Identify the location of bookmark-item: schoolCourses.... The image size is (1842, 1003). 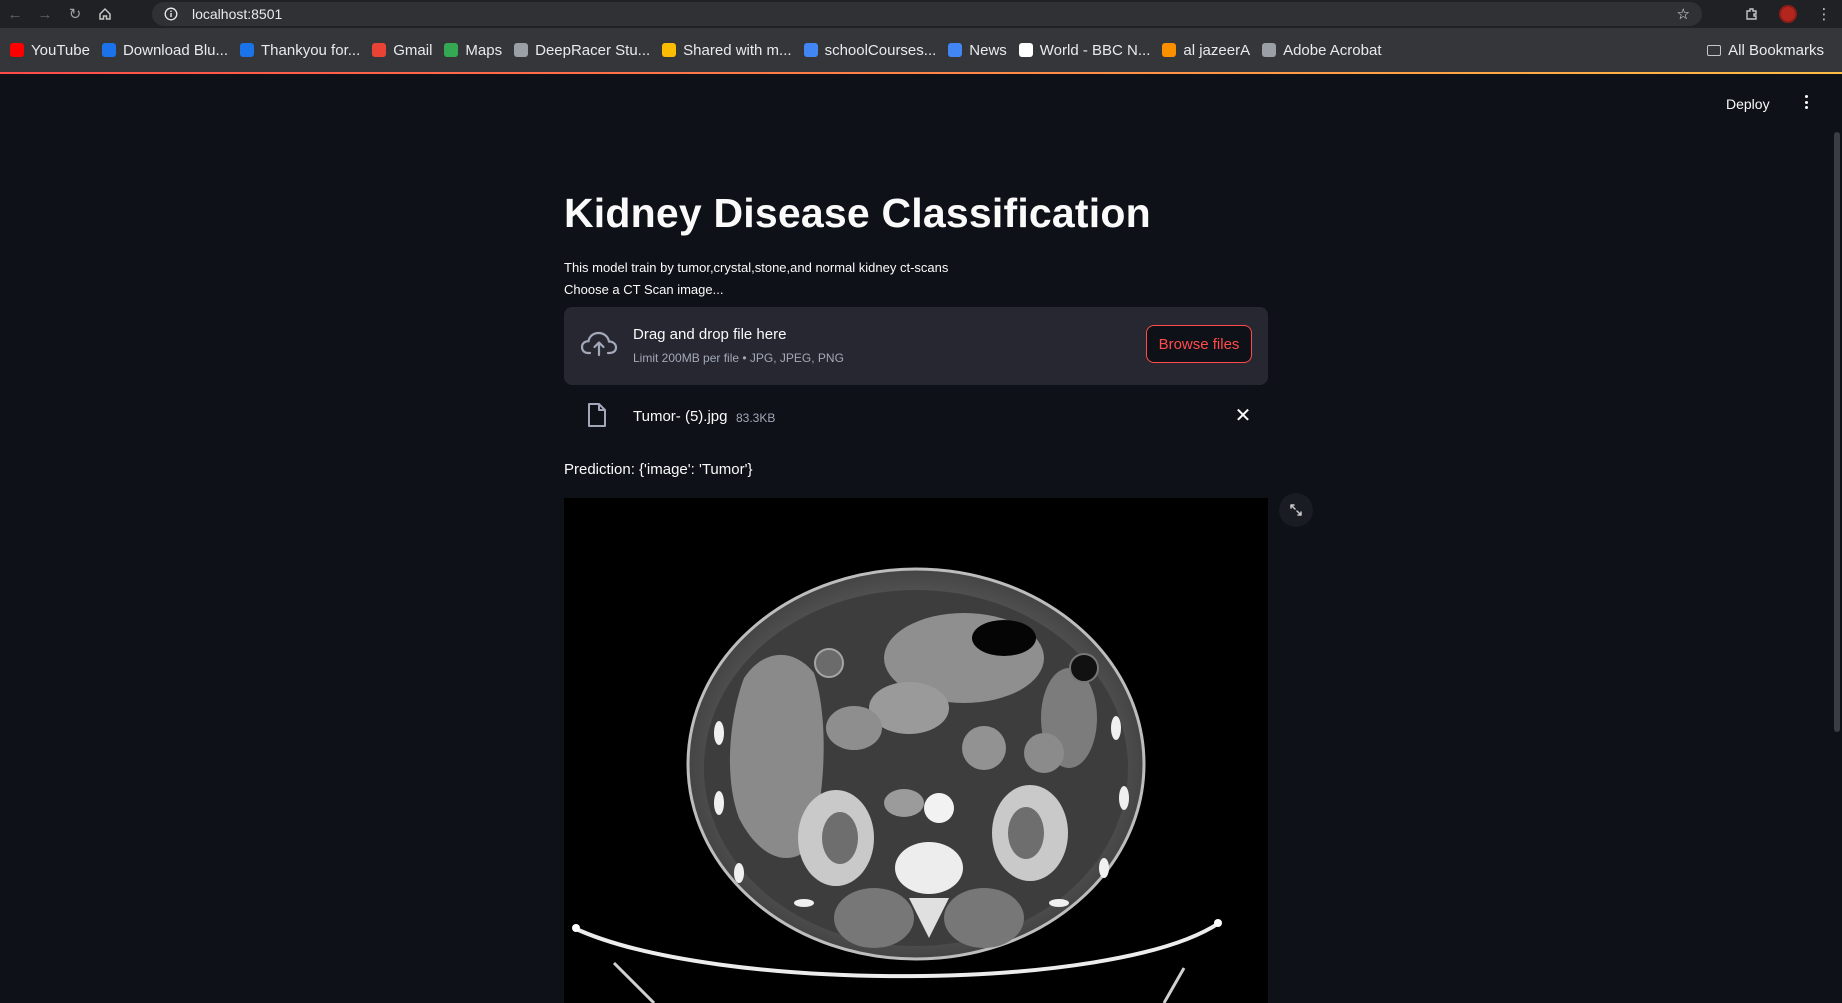
(870, 50).